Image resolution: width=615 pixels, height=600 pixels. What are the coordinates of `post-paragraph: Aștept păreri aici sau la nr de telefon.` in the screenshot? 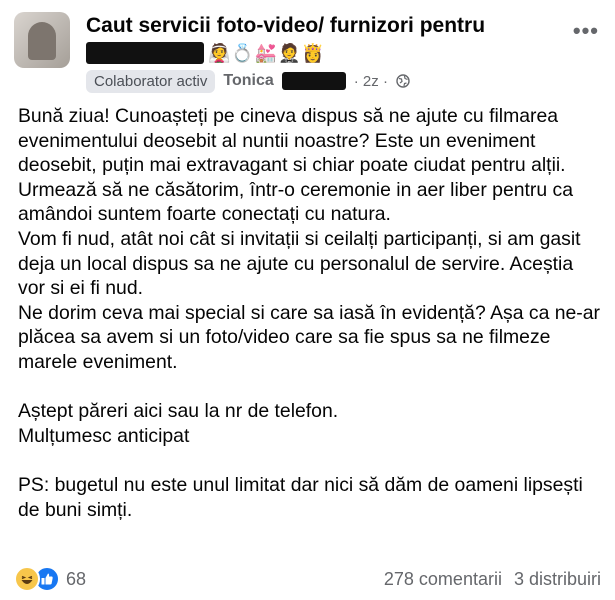 It's located at (178, 411).